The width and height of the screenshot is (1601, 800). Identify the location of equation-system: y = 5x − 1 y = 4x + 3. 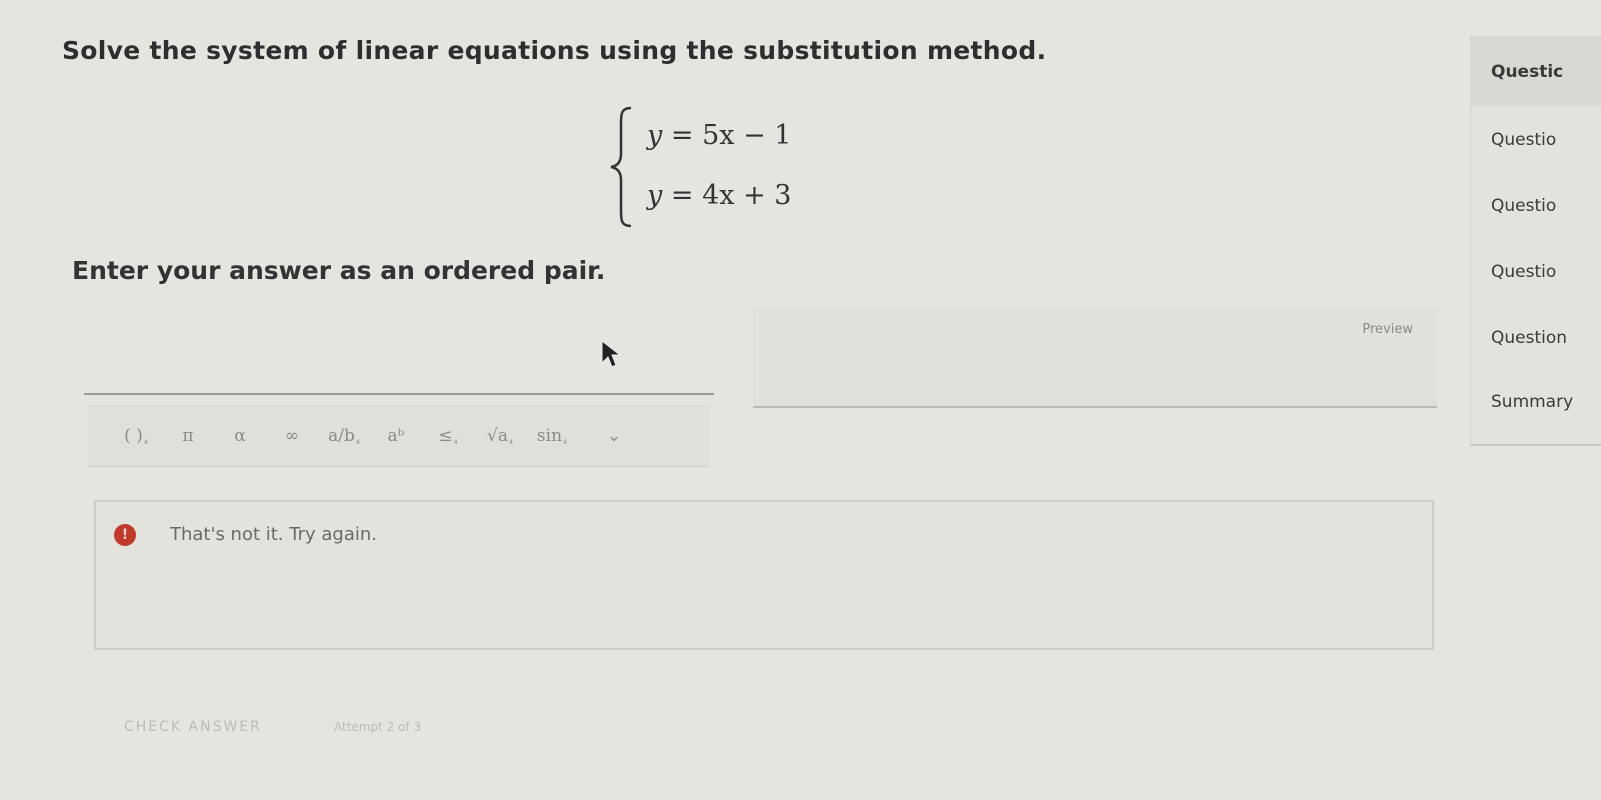
(737, 167).